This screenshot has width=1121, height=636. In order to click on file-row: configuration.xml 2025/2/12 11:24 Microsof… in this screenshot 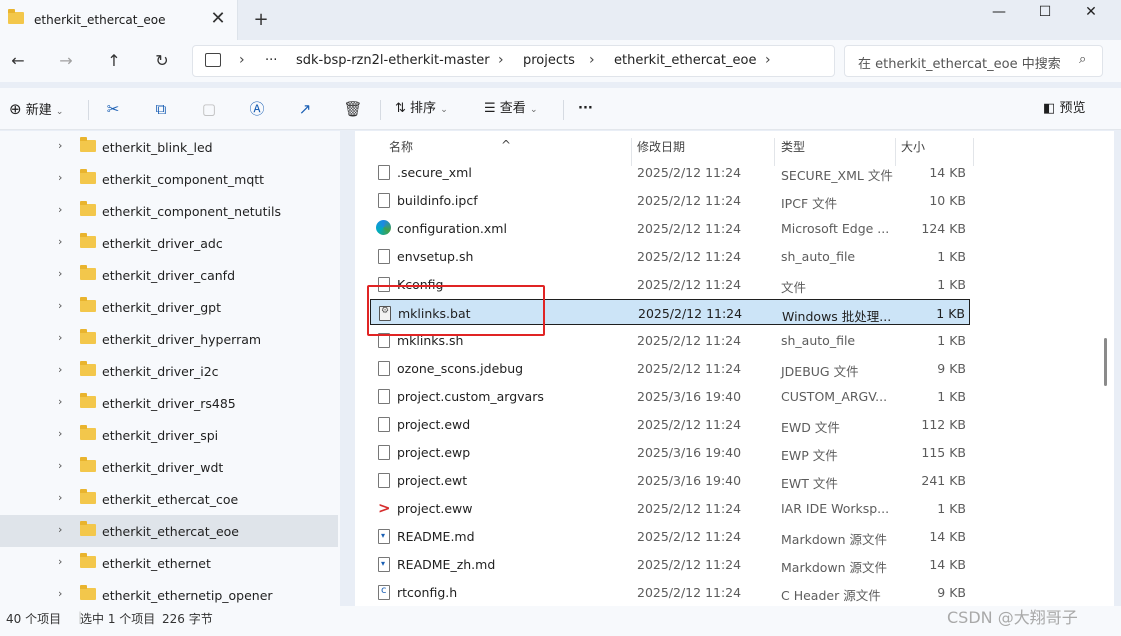, I will do `click(670, 228)`.